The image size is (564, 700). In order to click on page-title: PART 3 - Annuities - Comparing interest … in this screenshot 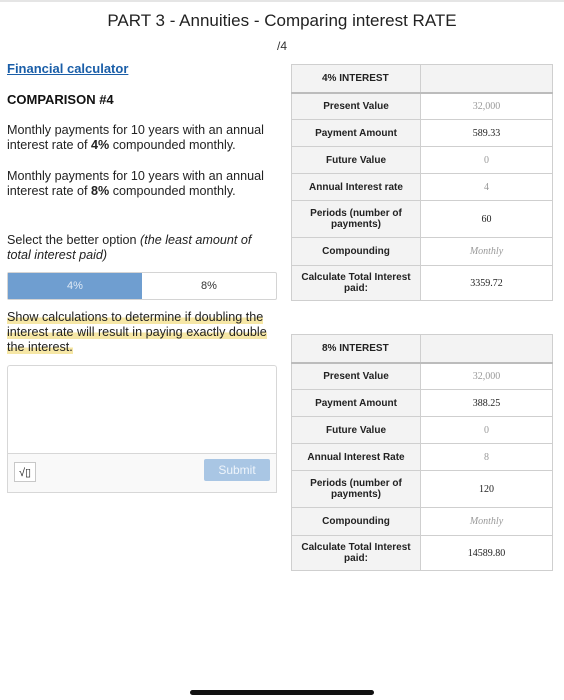, I will do `click(282, 20)`.